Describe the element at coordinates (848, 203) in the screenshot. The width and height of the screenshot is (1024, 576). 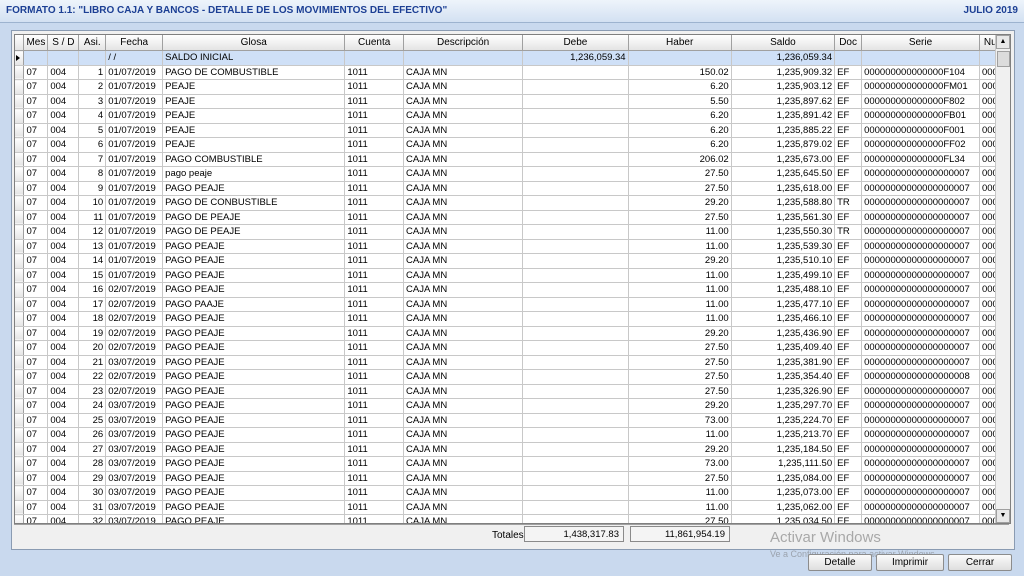
I see `table-cell: TR` at that location.